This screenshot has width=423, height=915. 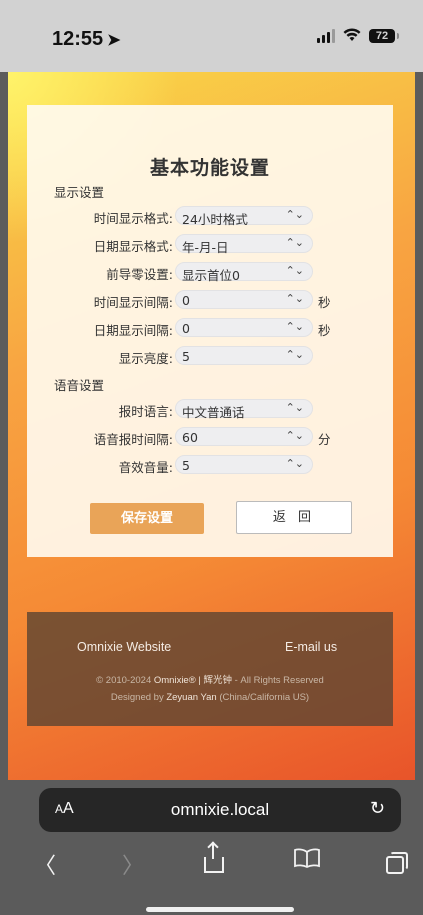 What do you see at coordinates (307, 861) in the screenshot?
I see `bookmarks-icon` at bounding box center [307, 861].